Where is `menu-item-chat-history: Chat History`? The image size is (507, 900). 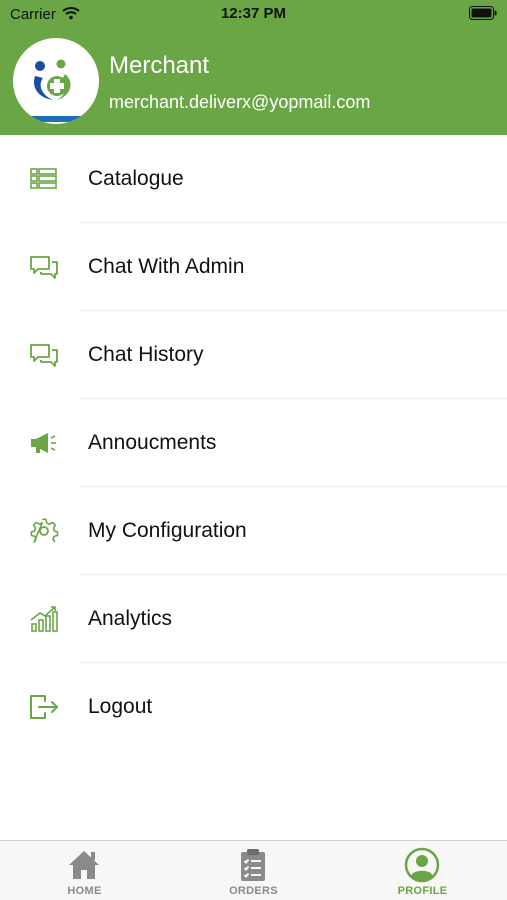
menu-item-chat-history: Chat History is located at coordinates (253, 355).